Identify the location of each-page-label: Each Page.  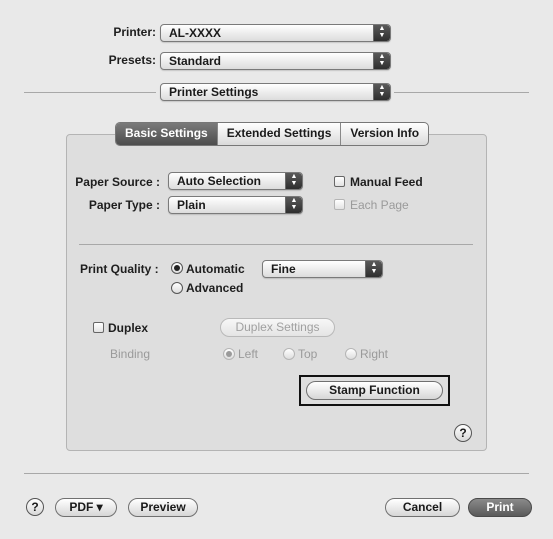
(379, 205).